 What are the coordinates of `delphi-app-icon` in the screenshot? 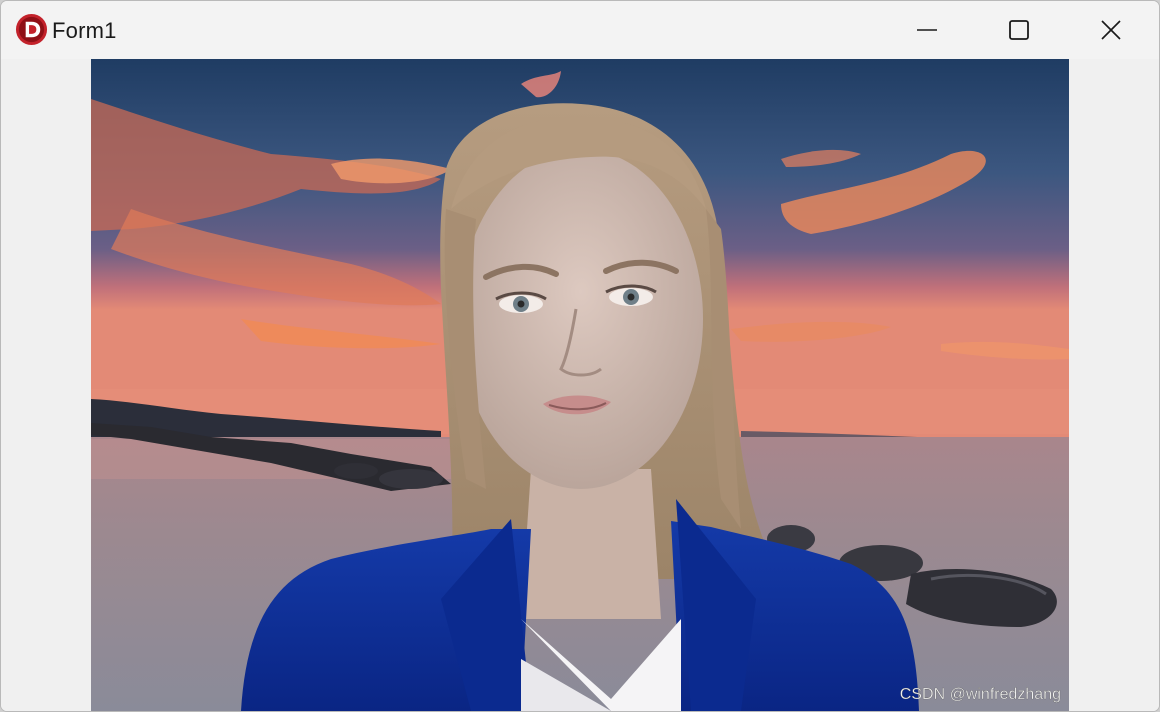 It's located at (31, 29).